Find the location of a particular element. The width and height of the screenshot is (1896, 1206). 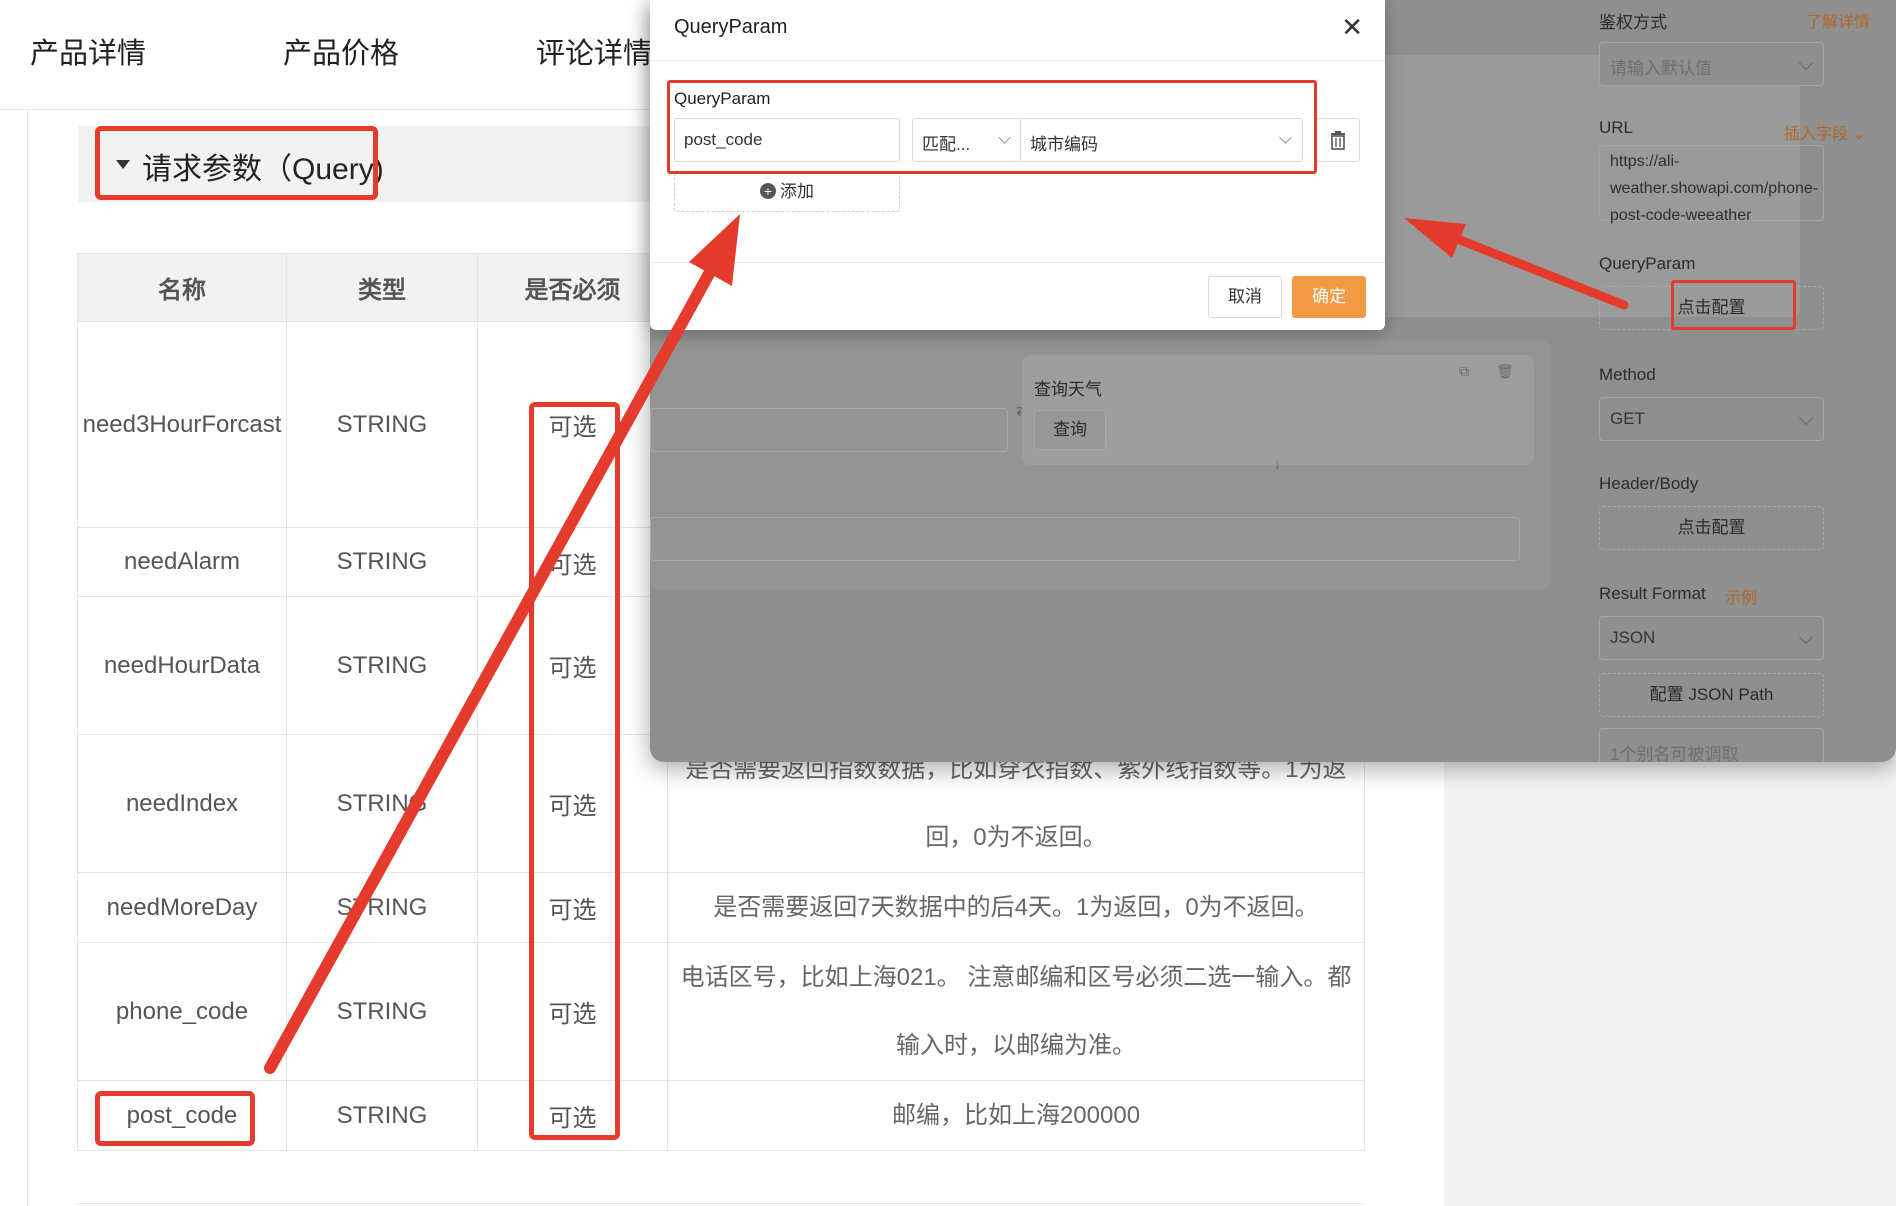

desc-line: 输入时，以邮编为准。 is located at coordinates (1016, 1045).